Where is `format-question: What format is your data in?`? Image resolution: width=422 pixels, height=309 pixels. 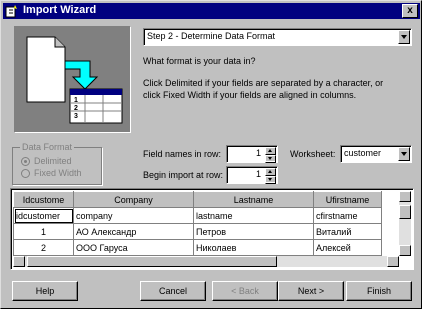
format-question: What format is your data in? is located at coordinates (199, 61).